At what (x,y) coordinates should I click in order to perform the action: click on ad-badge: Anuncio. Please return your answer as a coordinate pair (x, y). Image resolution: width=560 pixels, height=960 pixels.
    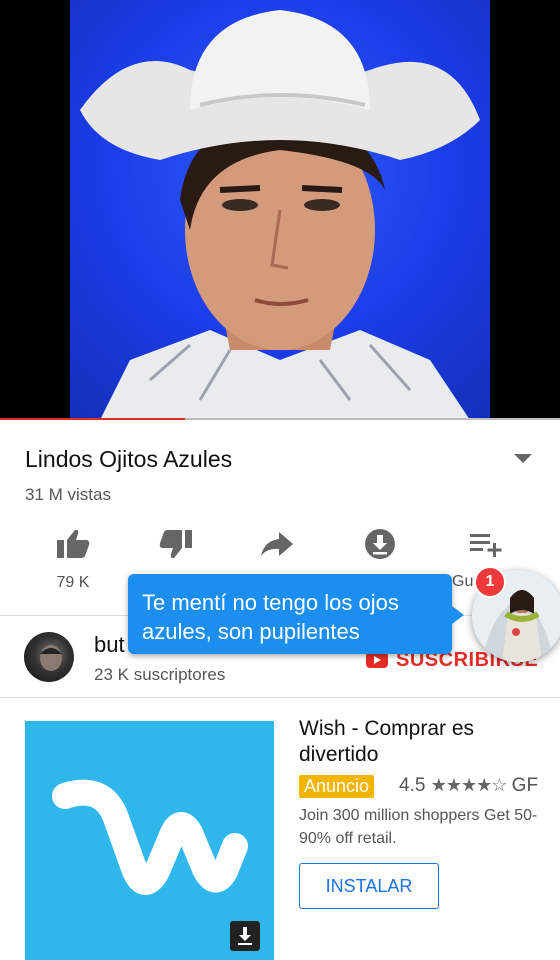
    Looking at the image, I should click on (337, 786).